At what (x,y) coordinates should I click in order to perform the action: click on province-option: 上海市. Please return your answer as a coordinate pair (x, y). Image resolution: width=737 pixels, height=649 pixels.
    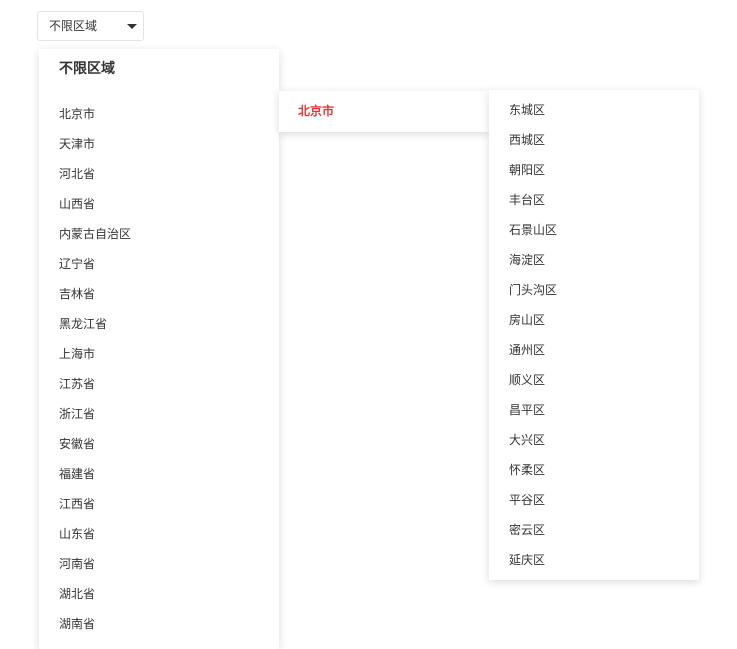
    Looking at the image, I should click on (159, 354).